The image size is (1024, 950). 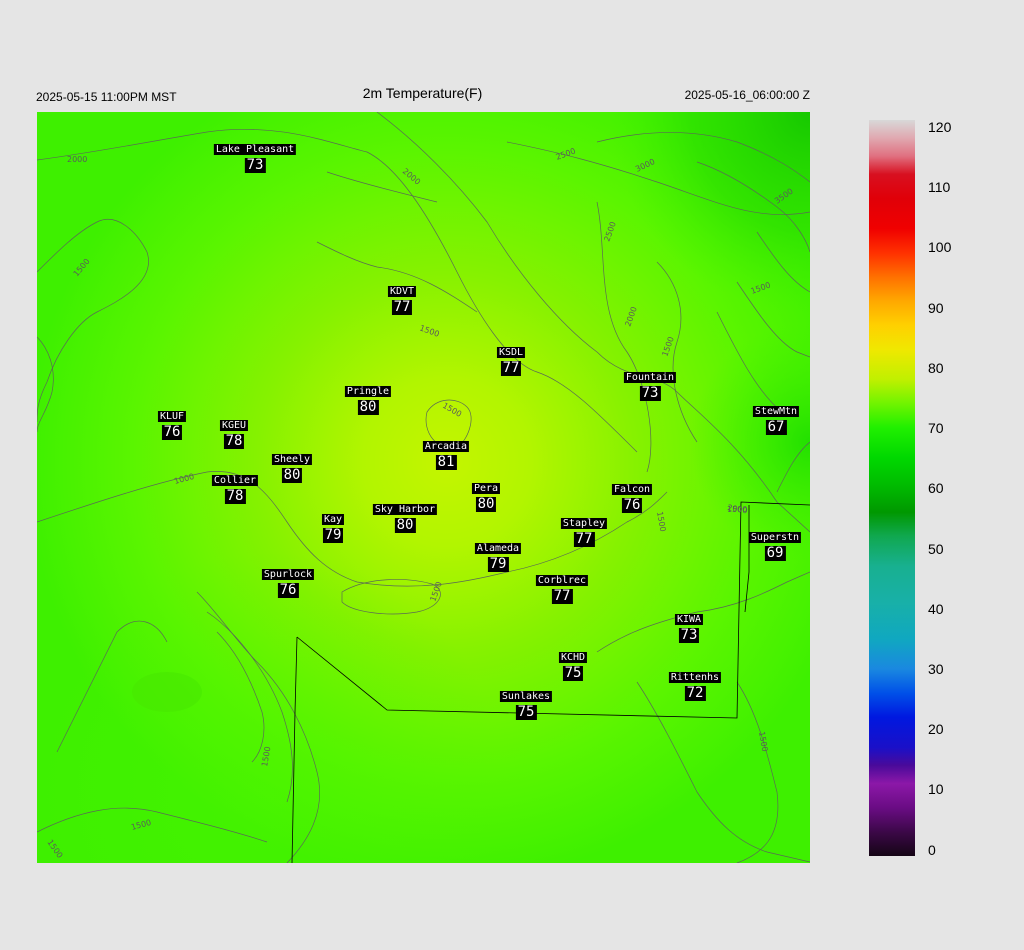 I want to click on station-name: Sheely, so click(x=292, y=459).